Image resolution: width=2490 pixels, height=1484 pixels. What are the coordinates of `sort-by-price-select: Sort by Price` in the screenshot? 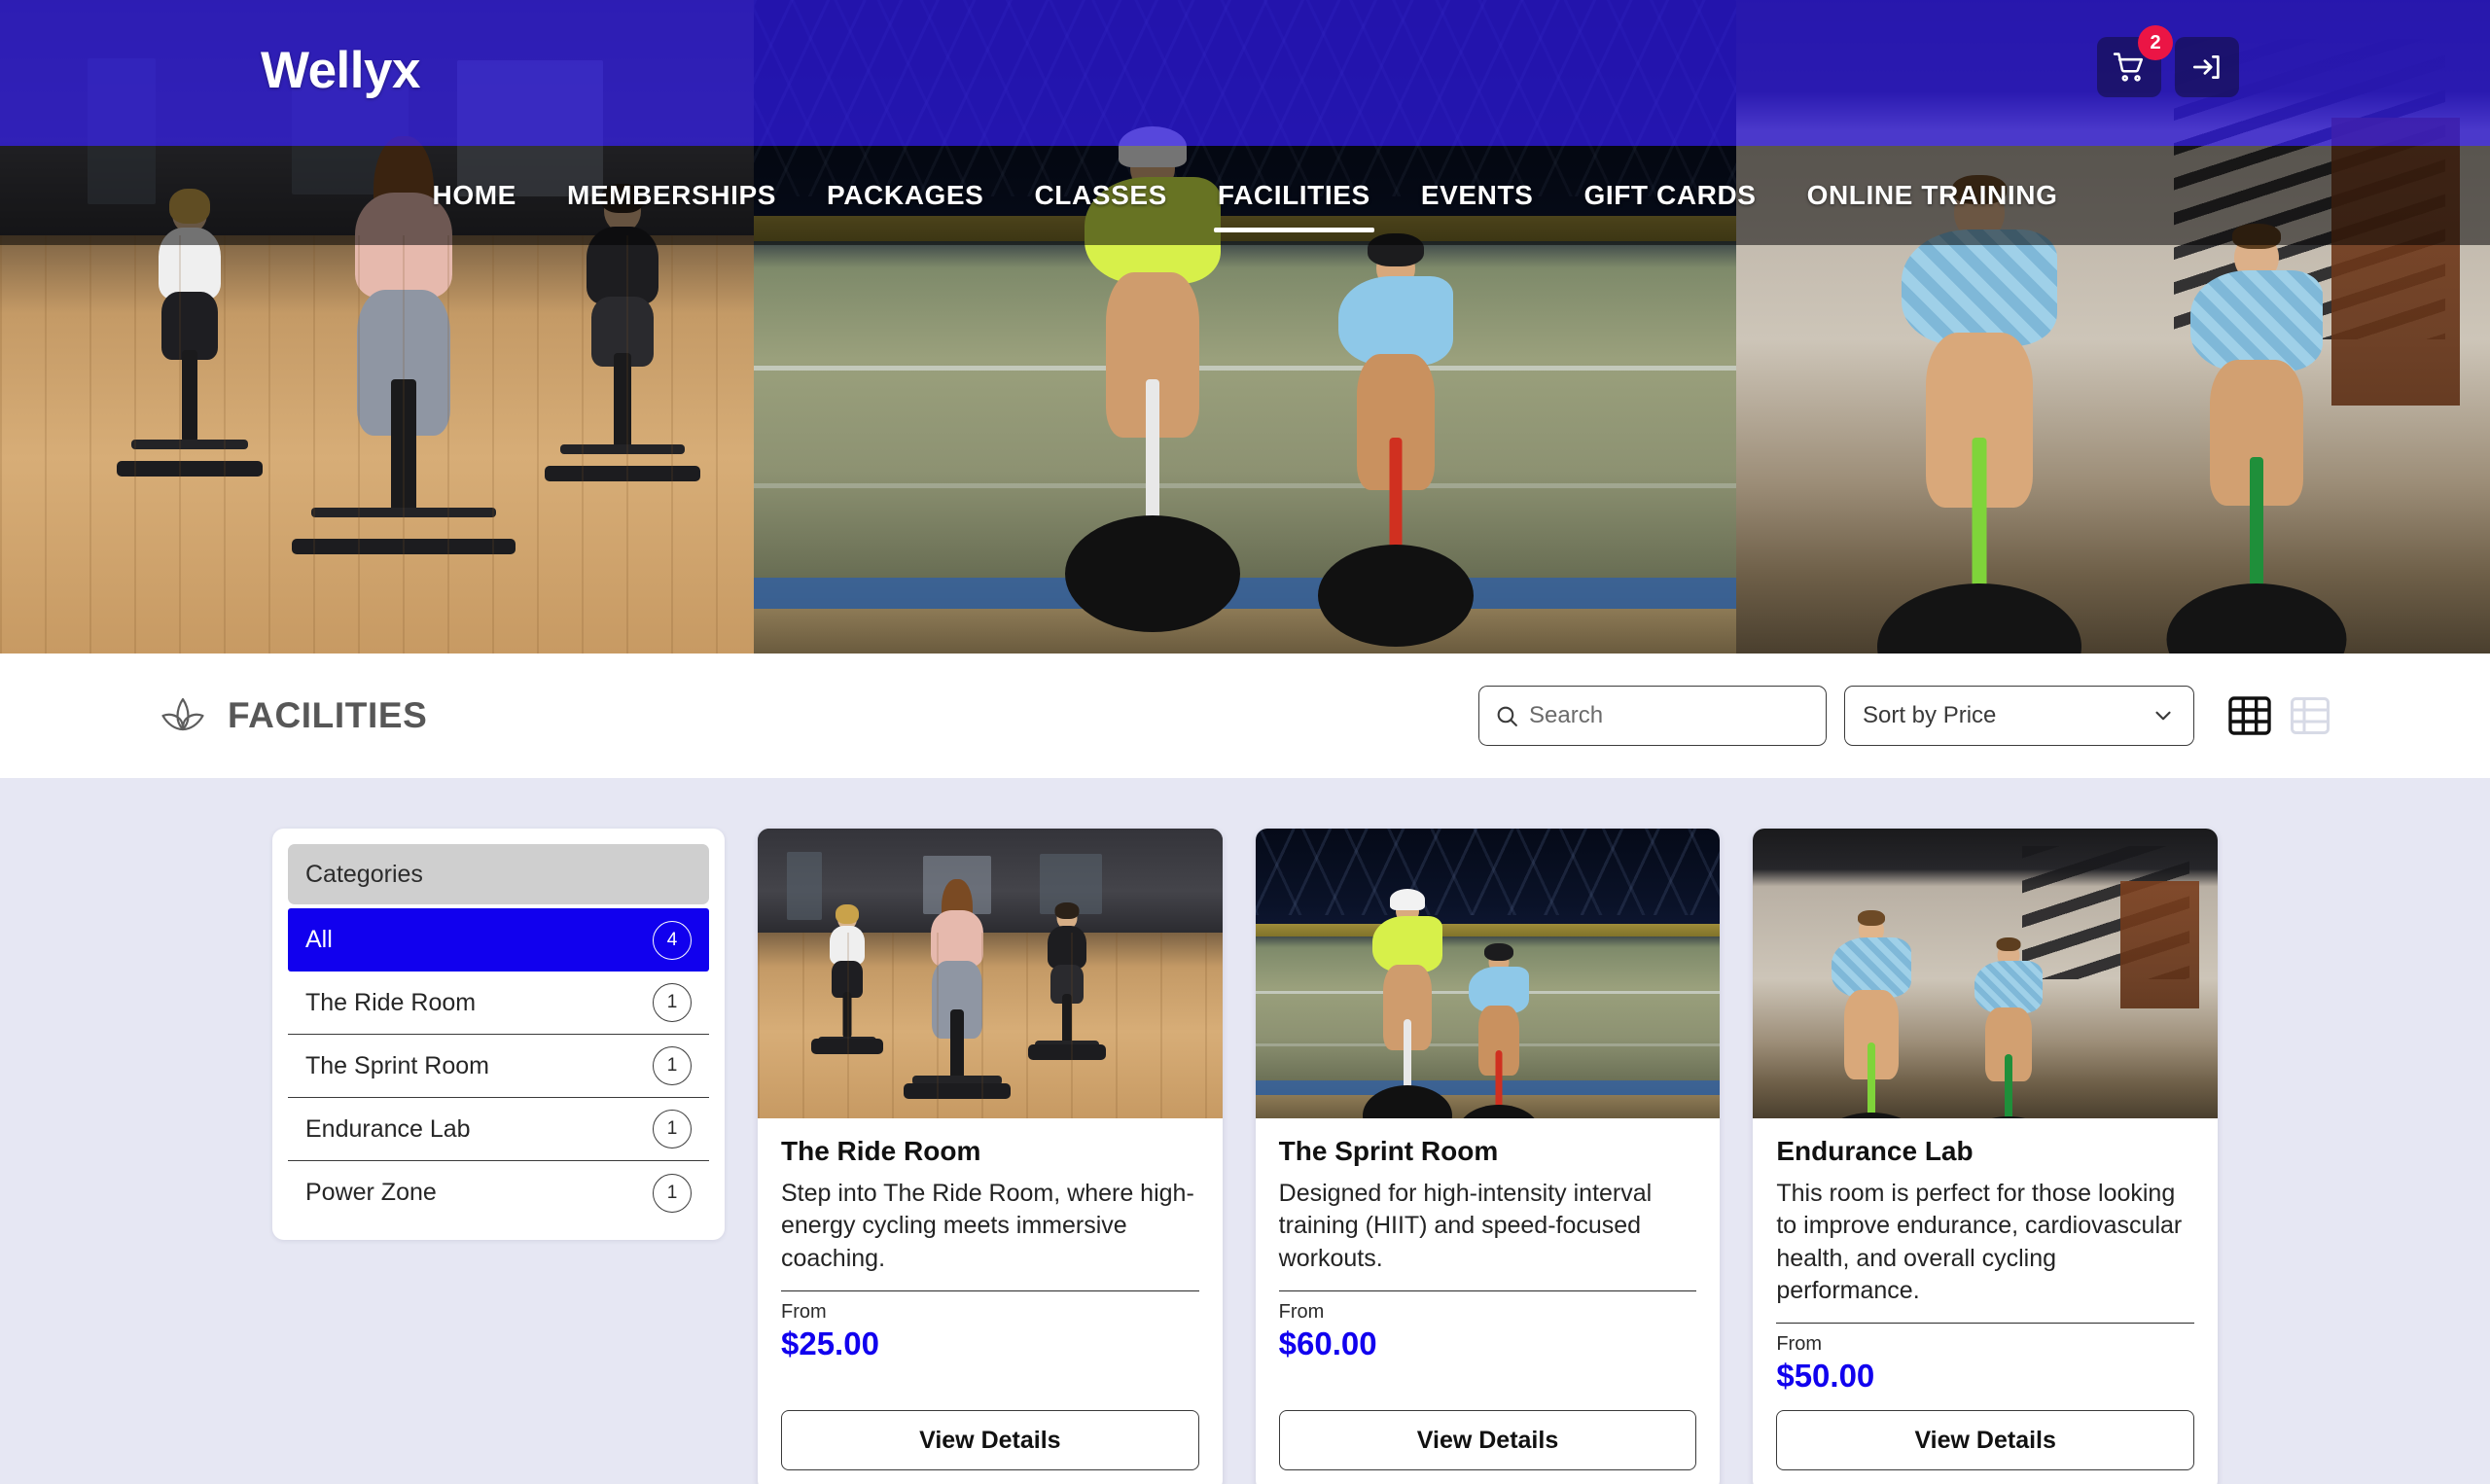 It's located at (2019, 716).